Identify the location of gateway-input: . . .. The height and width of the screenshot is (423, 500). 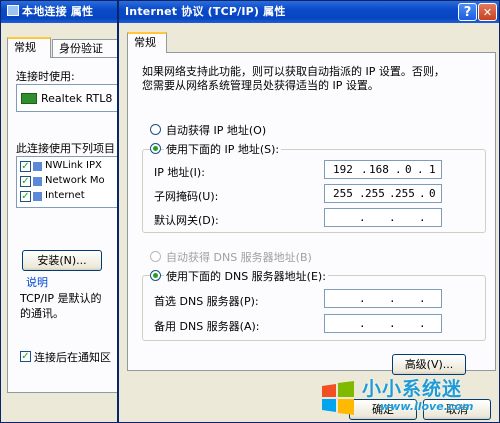
(383, 217).